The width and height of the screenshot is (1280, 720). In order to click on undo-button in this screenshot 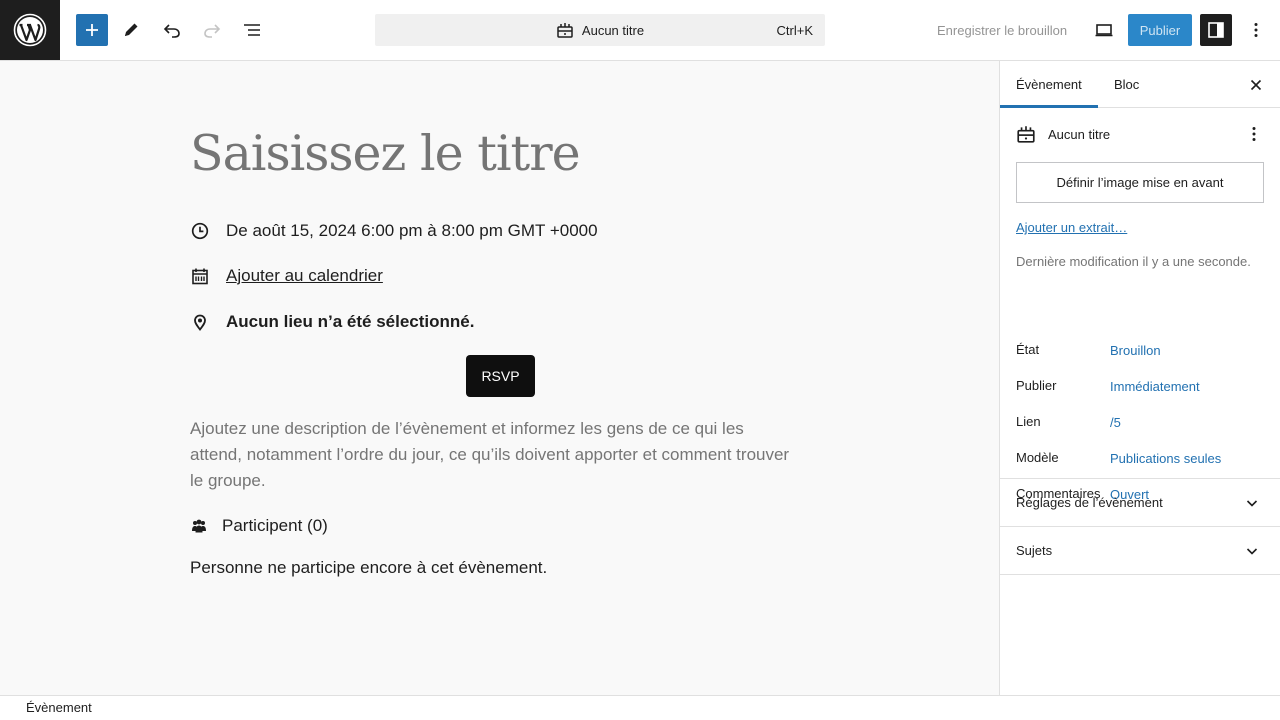, I will do `click(172, 30)`.